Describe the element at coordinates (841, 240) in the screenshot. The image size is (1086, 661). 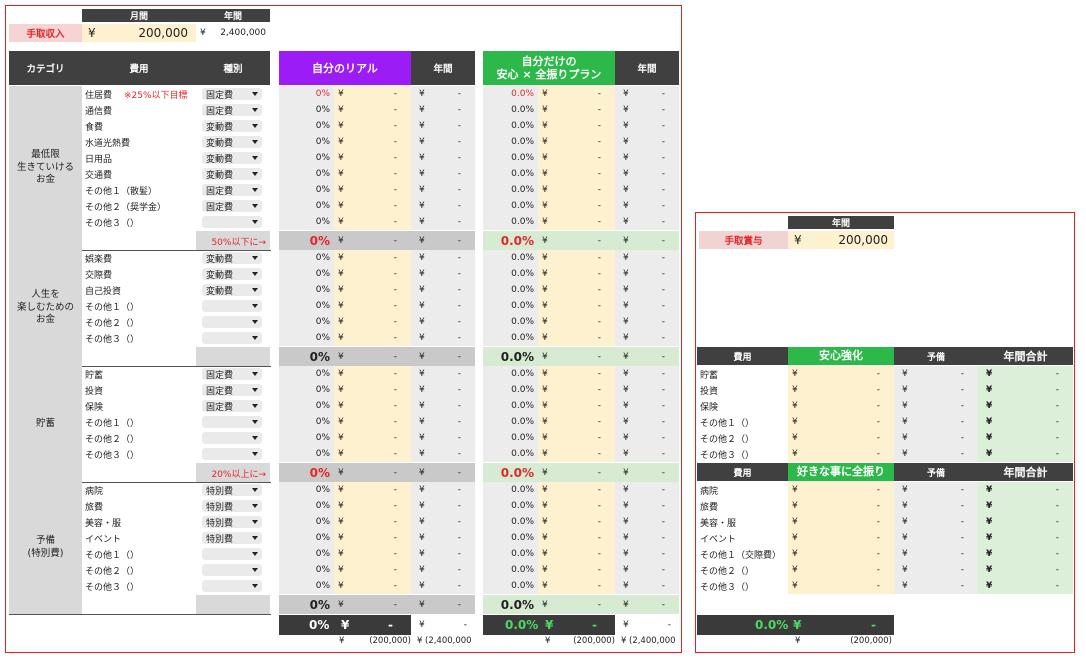
I see `bonus-value-cell: ¥ 200,000` at that location.